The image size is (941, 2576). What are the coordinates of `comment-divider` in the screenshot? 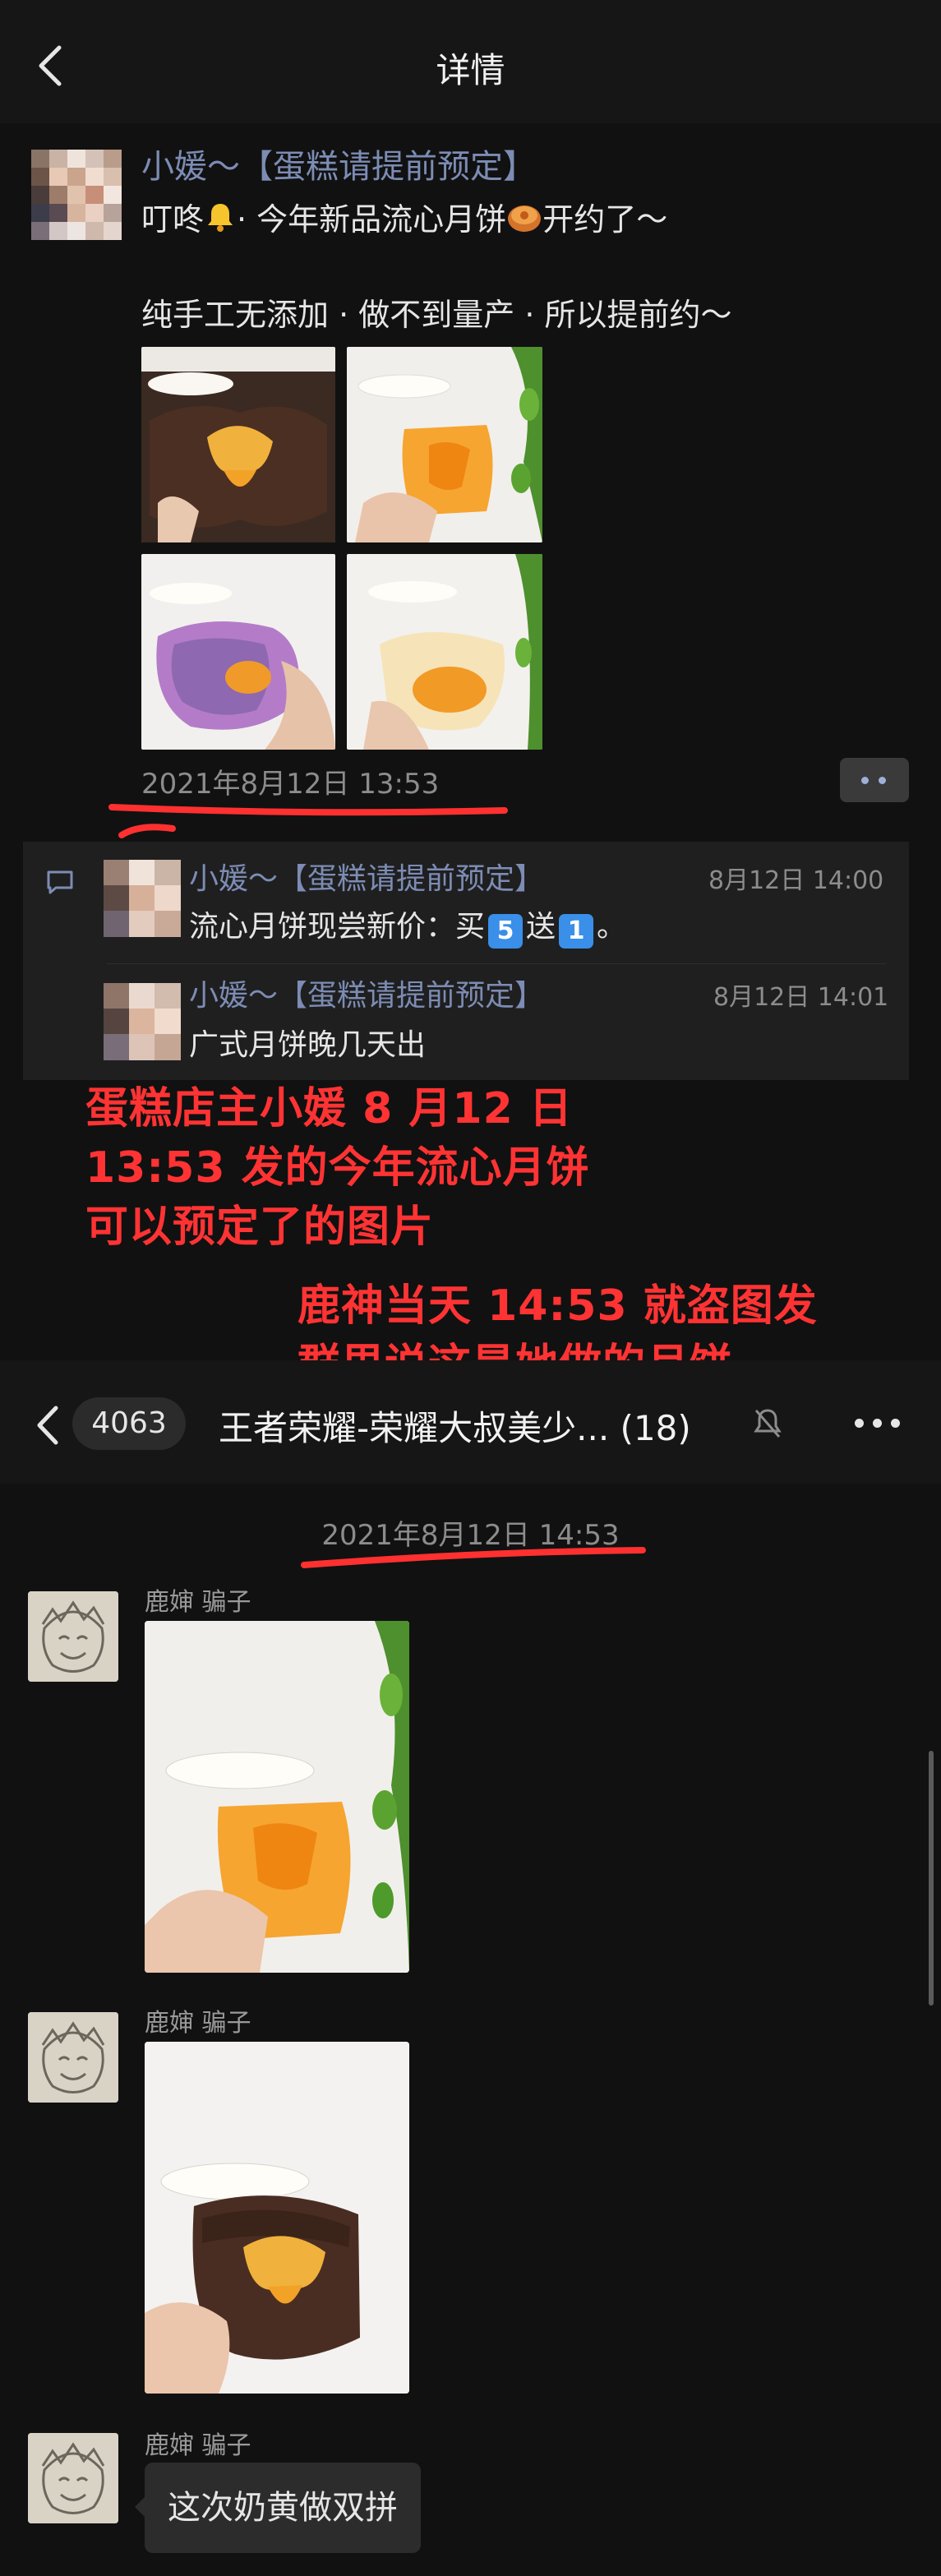 It's located at (496, 963).